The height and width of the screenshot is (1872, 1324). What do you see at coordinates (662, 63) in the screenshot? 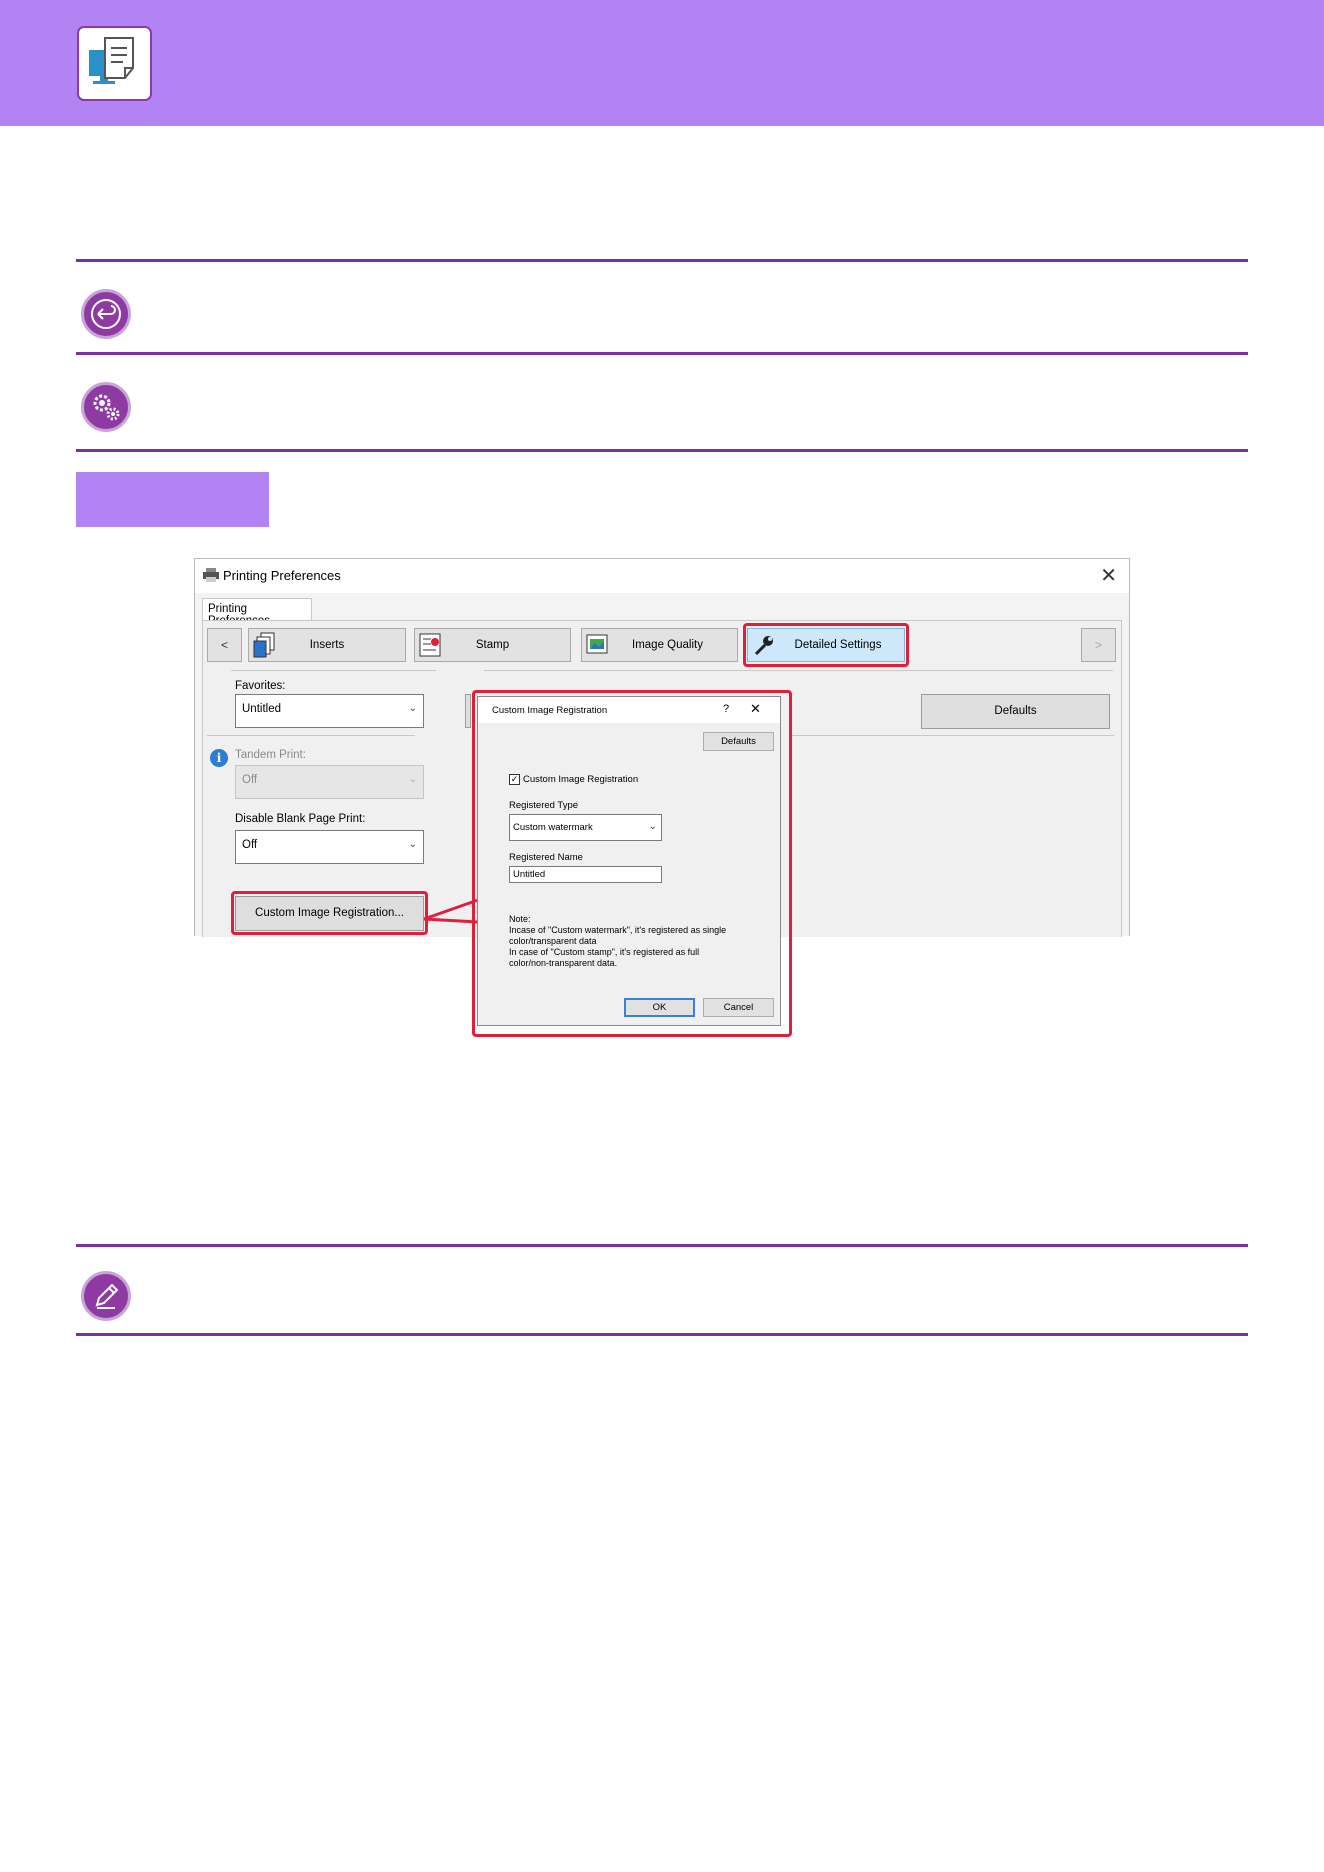
I see `header-banner` at bounding box center [662, 63].